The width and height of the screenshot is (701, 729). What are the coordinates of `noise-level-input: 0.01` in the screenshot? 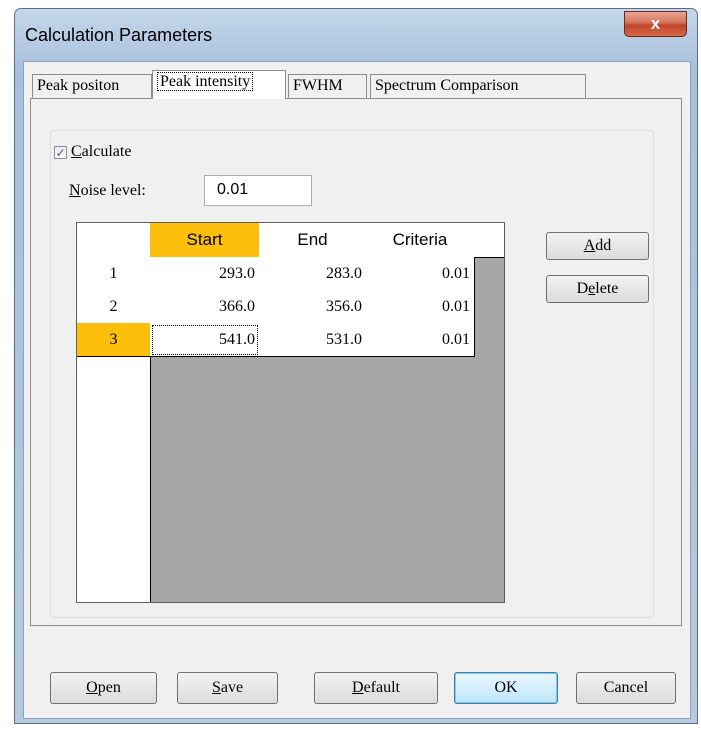 It's located at (258, 190).